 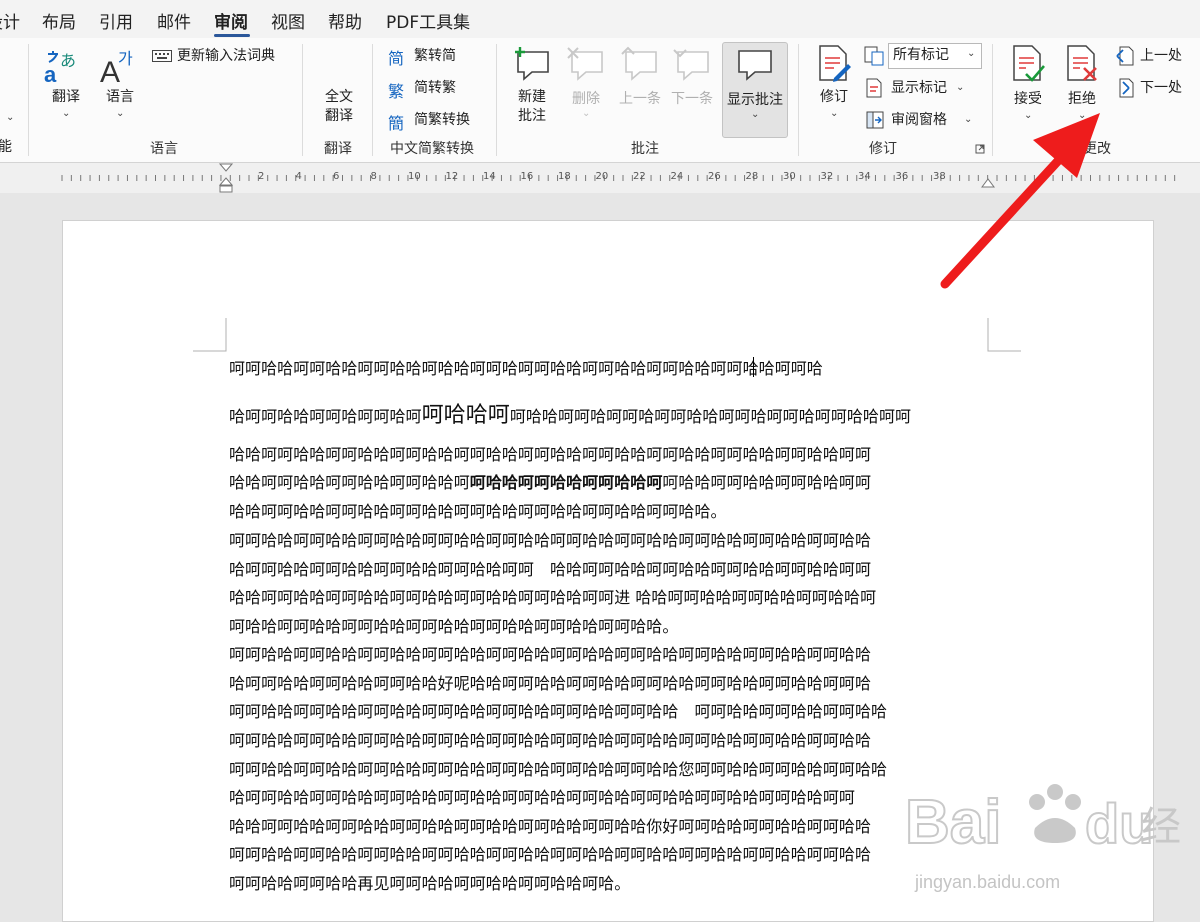 What do you see at coordinates (692, 99) in the screenshot?
I see `next-comment-label: 下一条` at bounding box center [692, 99].